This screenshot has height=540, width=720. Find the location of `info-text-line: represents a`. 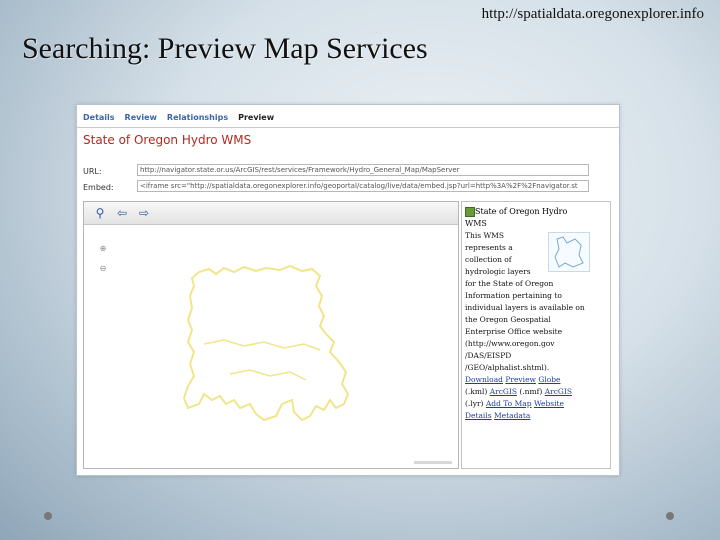

info-text-line: represents a is located at coordinates (489, 247).